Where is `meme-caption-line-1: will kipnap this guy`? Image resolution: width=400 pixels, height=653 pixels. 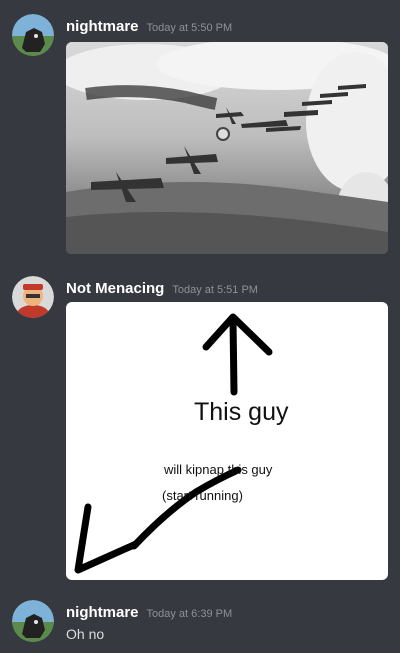 meme-caption-line-1: will kipnap this guy is located at coordinates (218, 469).